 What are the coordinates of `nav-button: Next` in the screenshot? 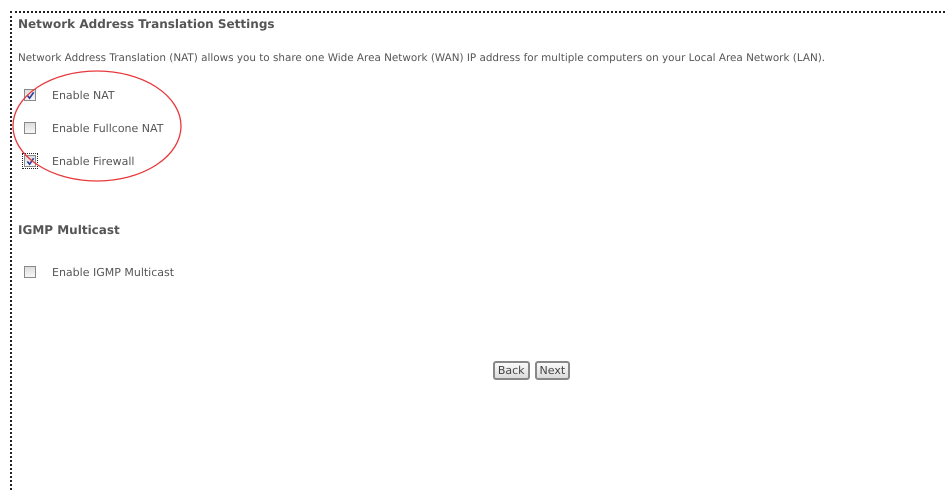 It's located at (552, 370).